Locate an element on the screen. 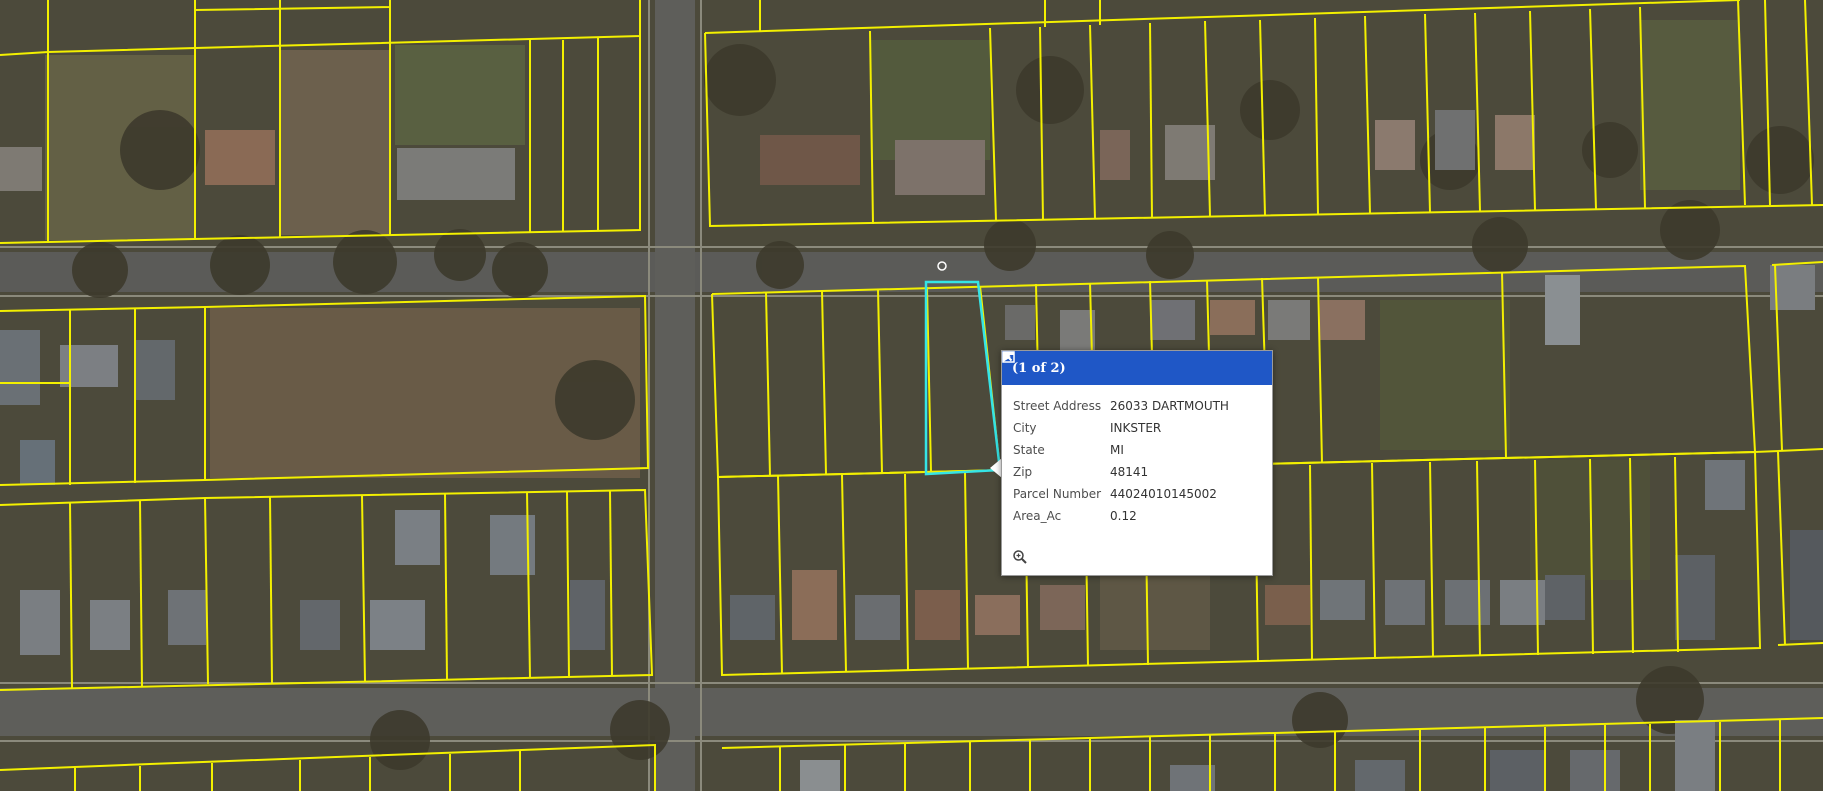 The height and width of the screenshot is (791, 1823). attribute-row: Parcel Number 44024010145002 is located at coordinates (1137, 494).